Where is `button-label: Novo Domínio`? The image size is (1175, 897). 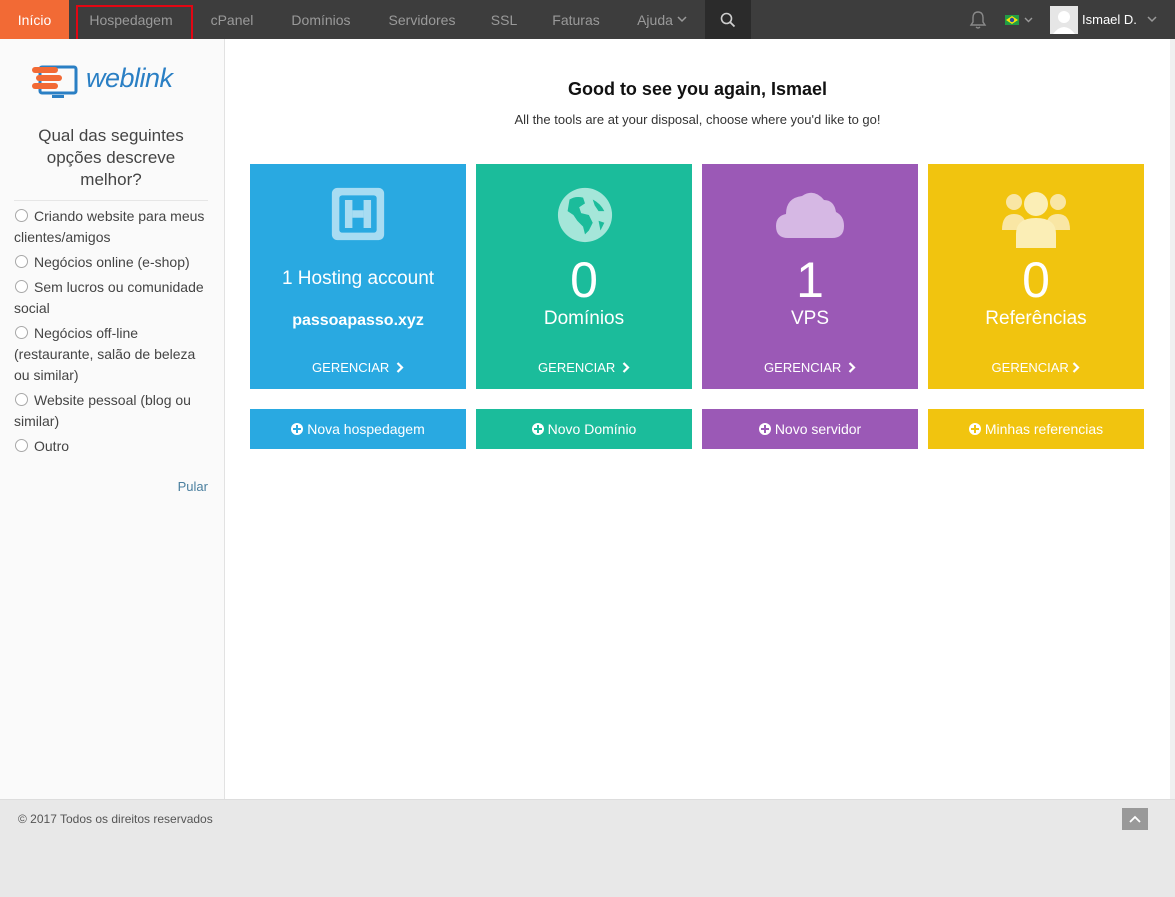
button-label: Novo Domínio is located at coordinates (592, 429).